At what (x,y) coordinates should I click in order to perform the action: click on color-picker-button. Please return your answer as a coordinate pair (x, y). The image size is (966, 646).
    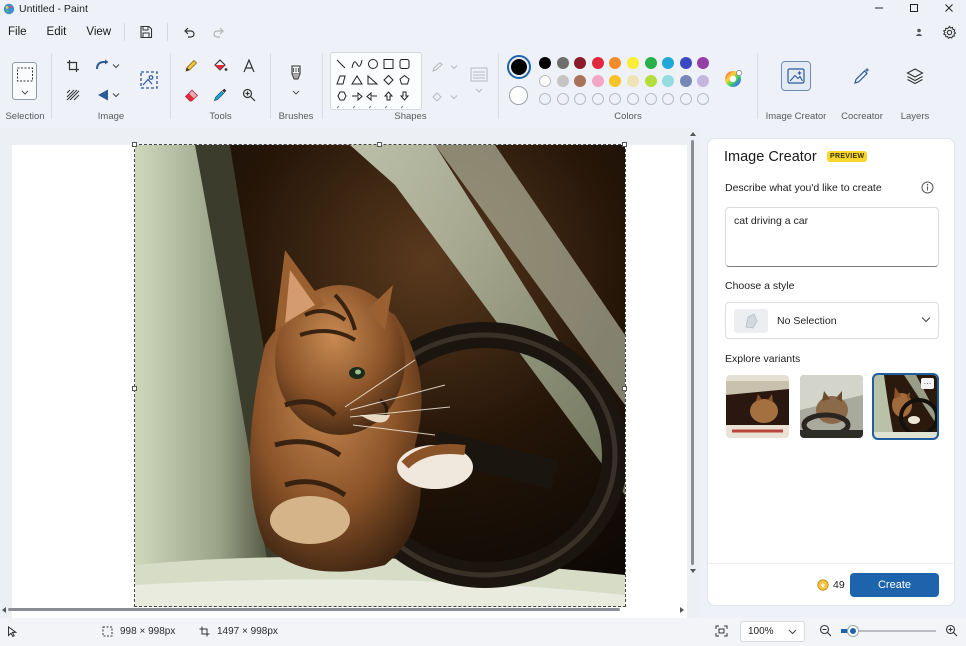
    Looking at the image, I should click on (220, 95).